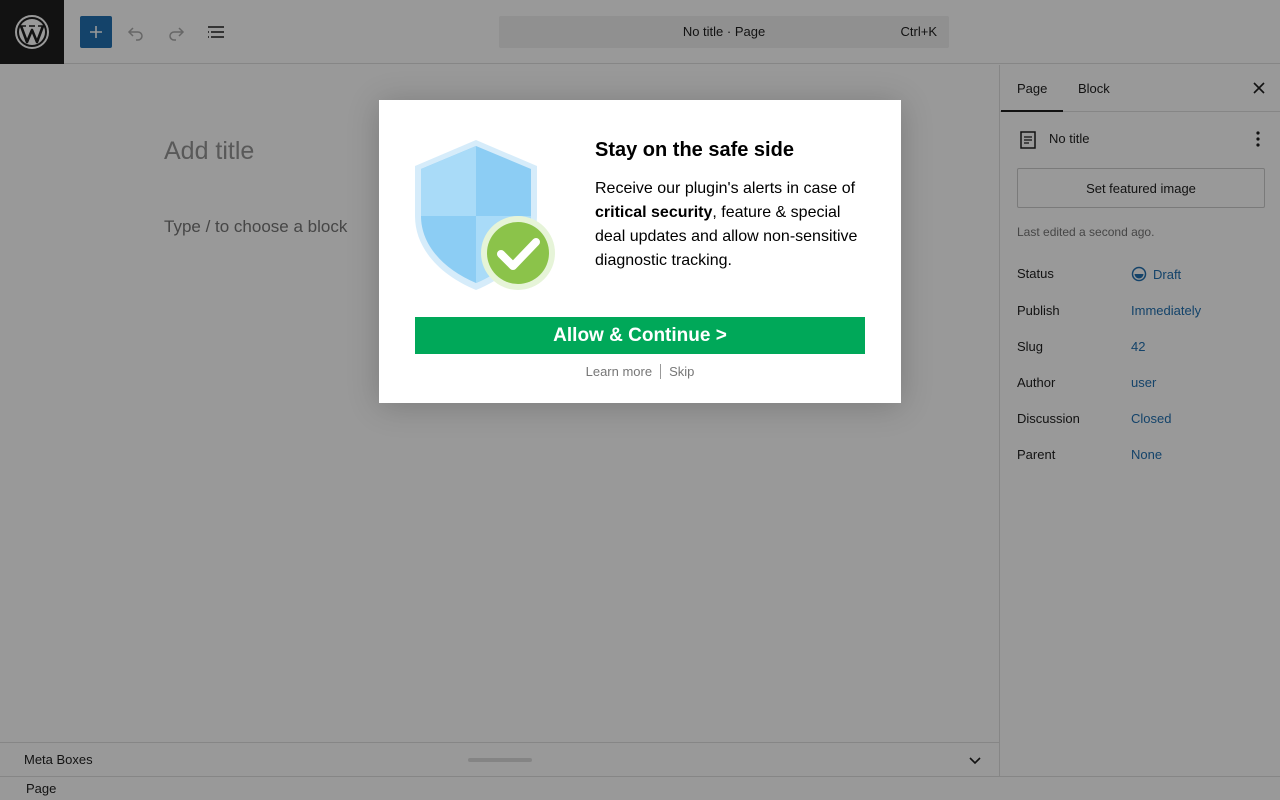 This screenshot has height=800, width=1280. I want to click on message-text-bold: critical security, so click(654, 212).